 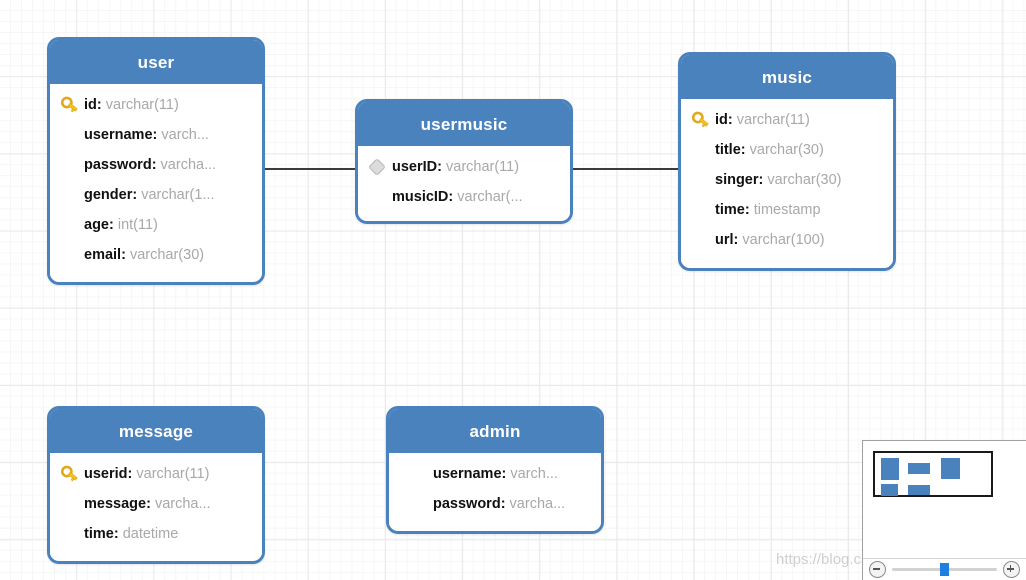 What do you see at coordinates (933, 474) in the screenshot?
I see `minimap-viewport-box` at bounding box center [933, 474].